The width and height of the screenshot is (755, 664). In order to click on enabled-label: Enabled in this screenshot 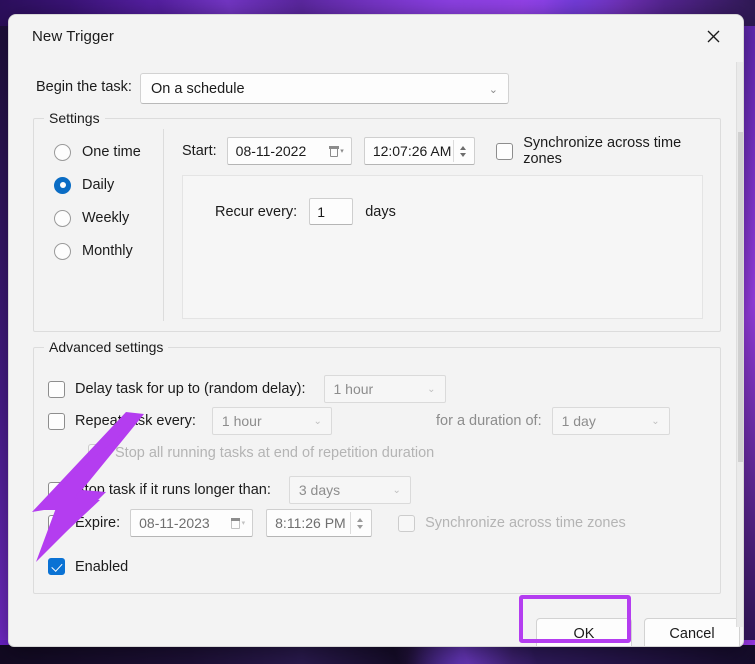, I will do `click(102, 566)`.